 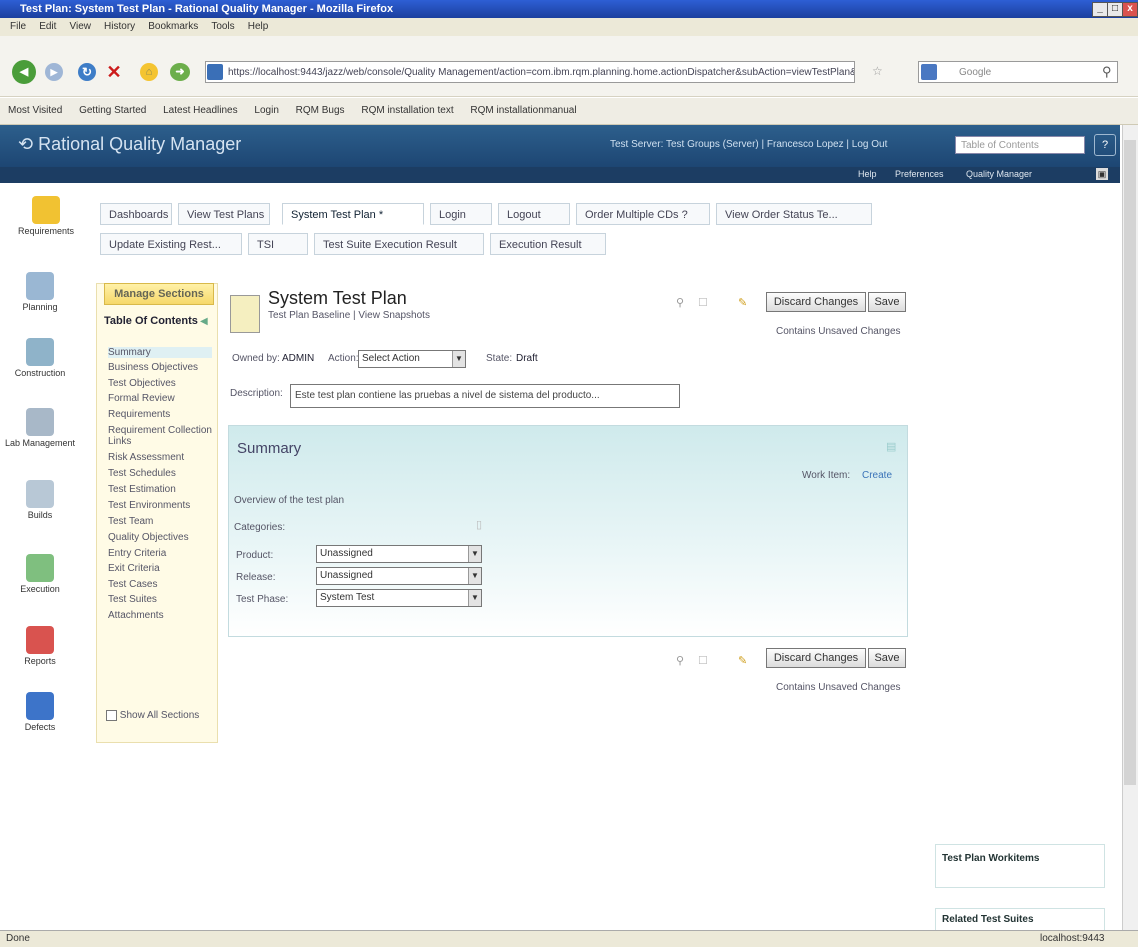 I want to click on page-title: System Test Plan, so click(x=337, y=298).